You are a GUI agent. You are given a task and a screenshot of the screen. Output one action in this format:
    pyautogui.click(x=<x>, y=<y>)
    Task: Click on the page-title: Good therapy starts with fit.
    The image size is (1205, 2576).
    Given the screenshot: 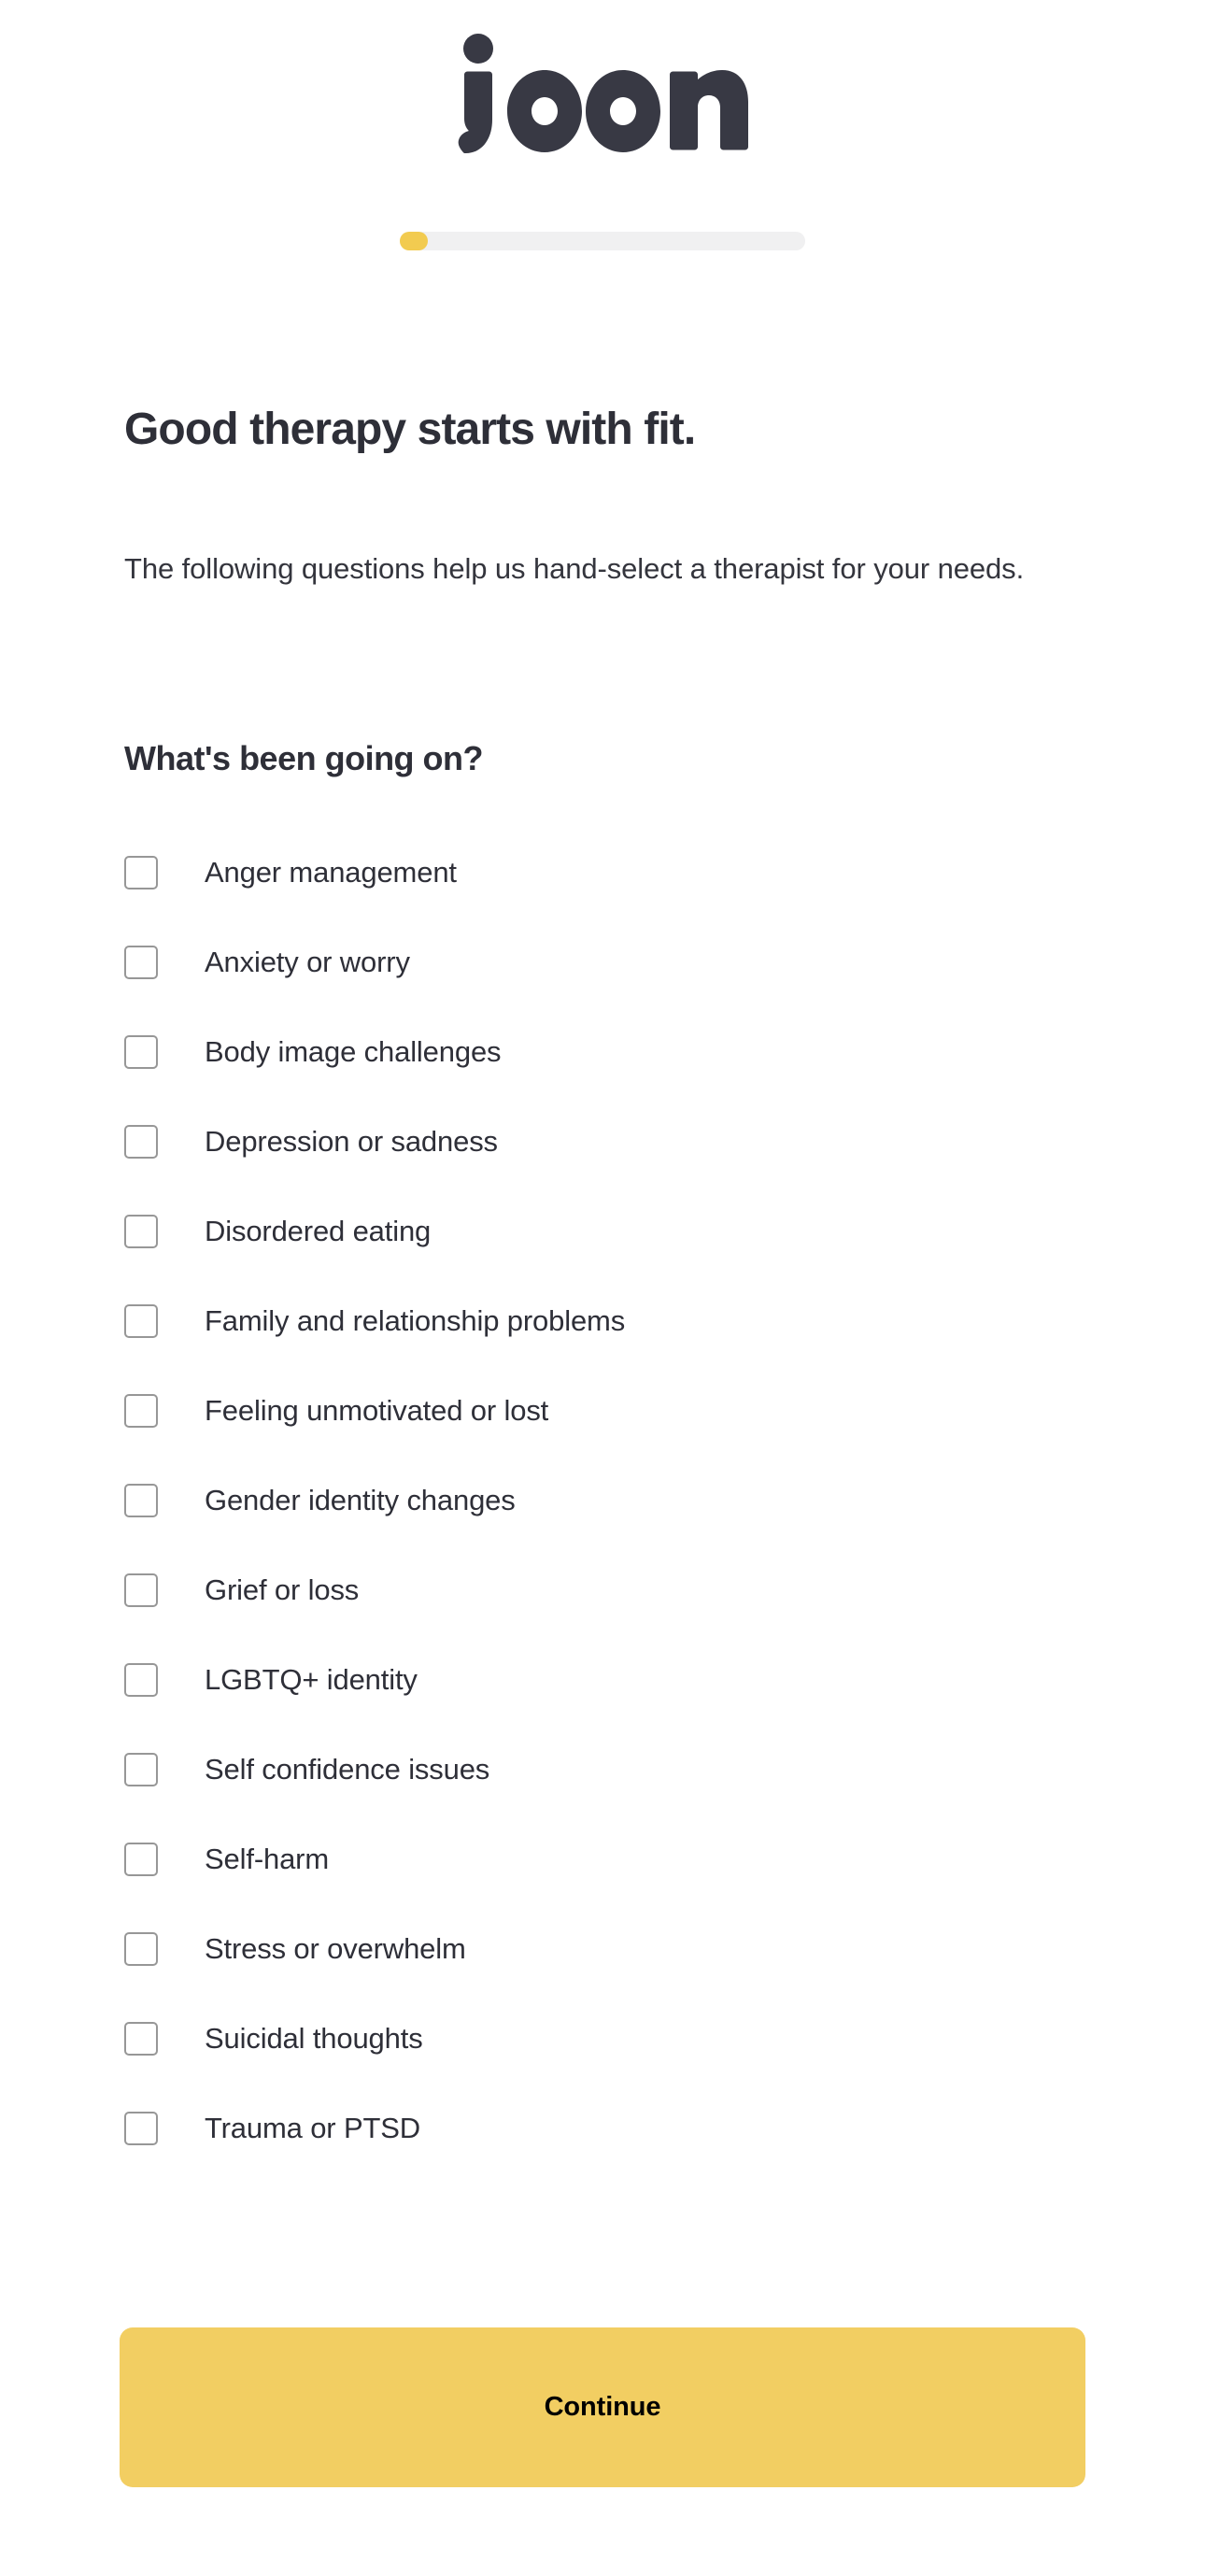 What is the action you would take?
    pyautogui.click(x=410, y=430)
    